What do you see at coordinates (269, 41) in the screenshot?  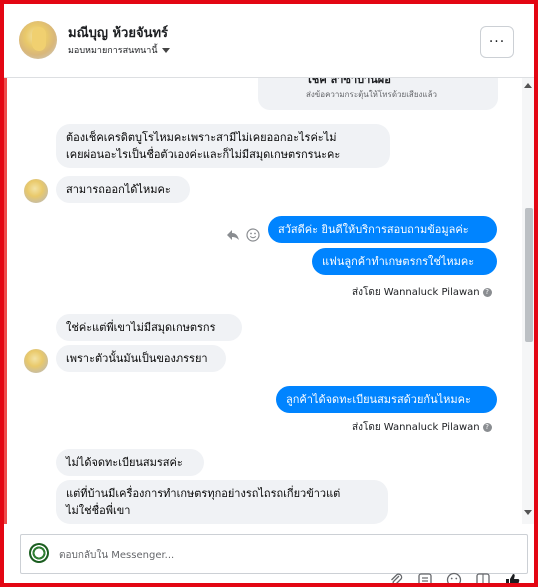 I see `conversation-header: มณีบุญ ห้วยจันทร์ มอบหมายการสนทนานี้ ···` at bounding box center [269, 41].